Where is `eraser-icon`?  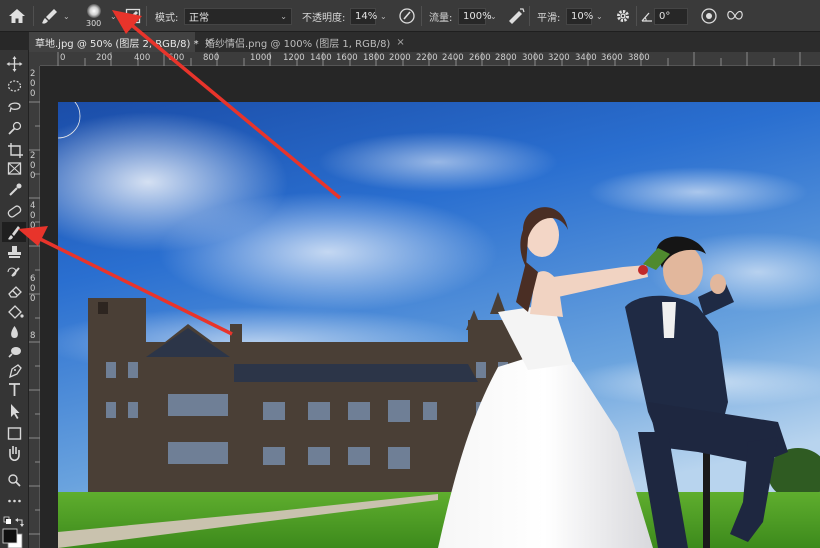 eraser-icon is located at coordinates (15, 292).